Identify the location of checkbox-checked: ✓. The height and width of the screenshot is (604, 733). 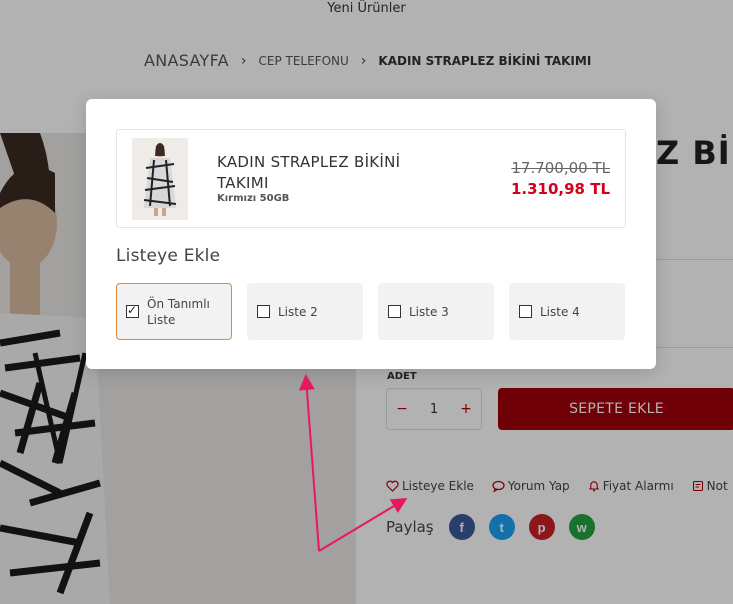
(132, 310).